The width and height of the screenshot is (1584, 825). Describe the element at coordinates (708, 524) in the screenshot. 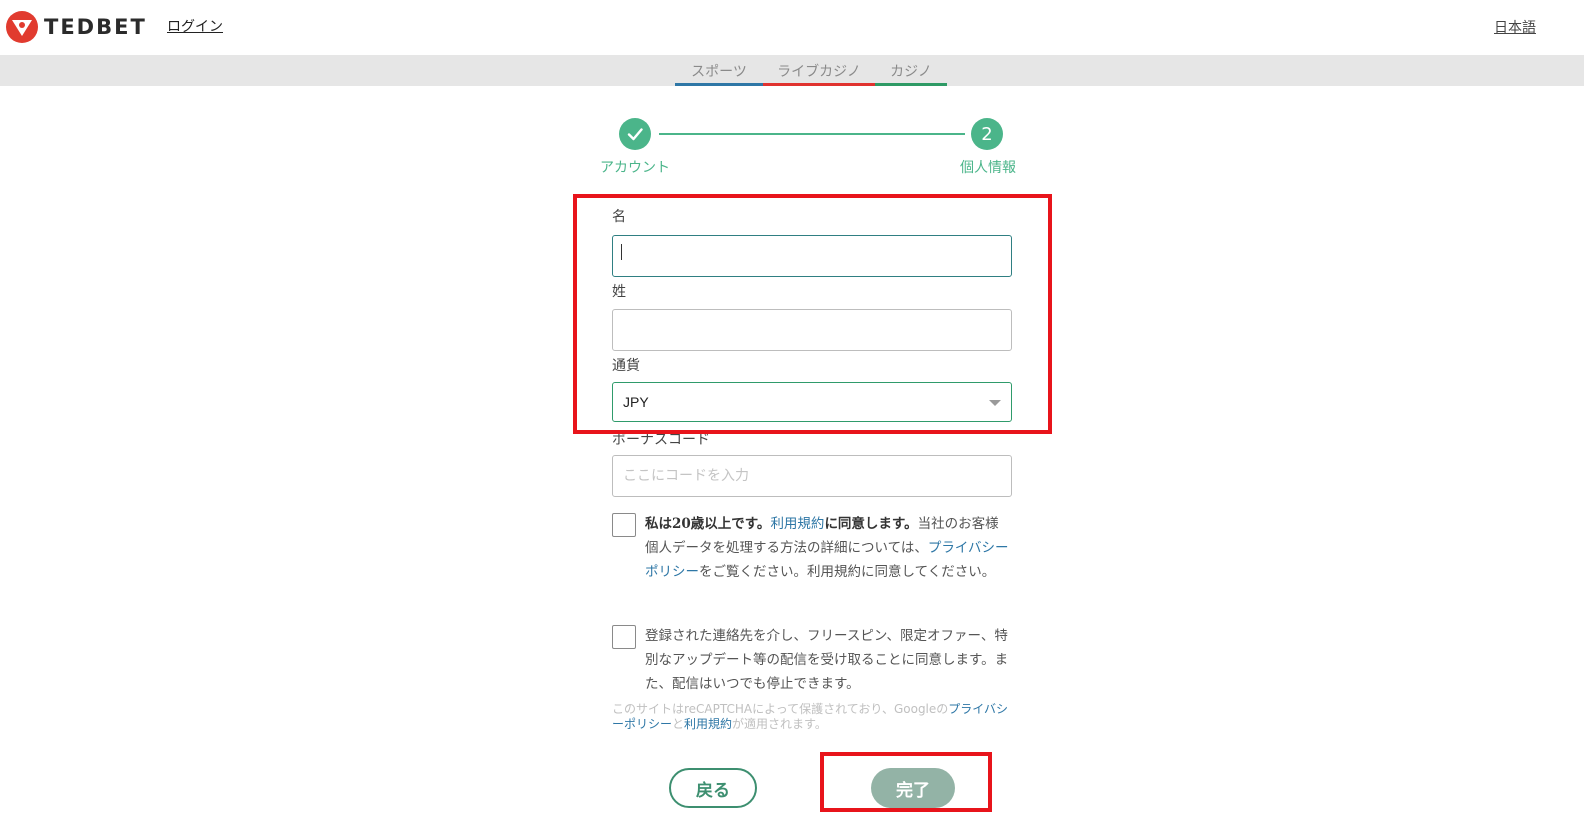

I see `age-statement: 私は20歳以上です。` at that location.